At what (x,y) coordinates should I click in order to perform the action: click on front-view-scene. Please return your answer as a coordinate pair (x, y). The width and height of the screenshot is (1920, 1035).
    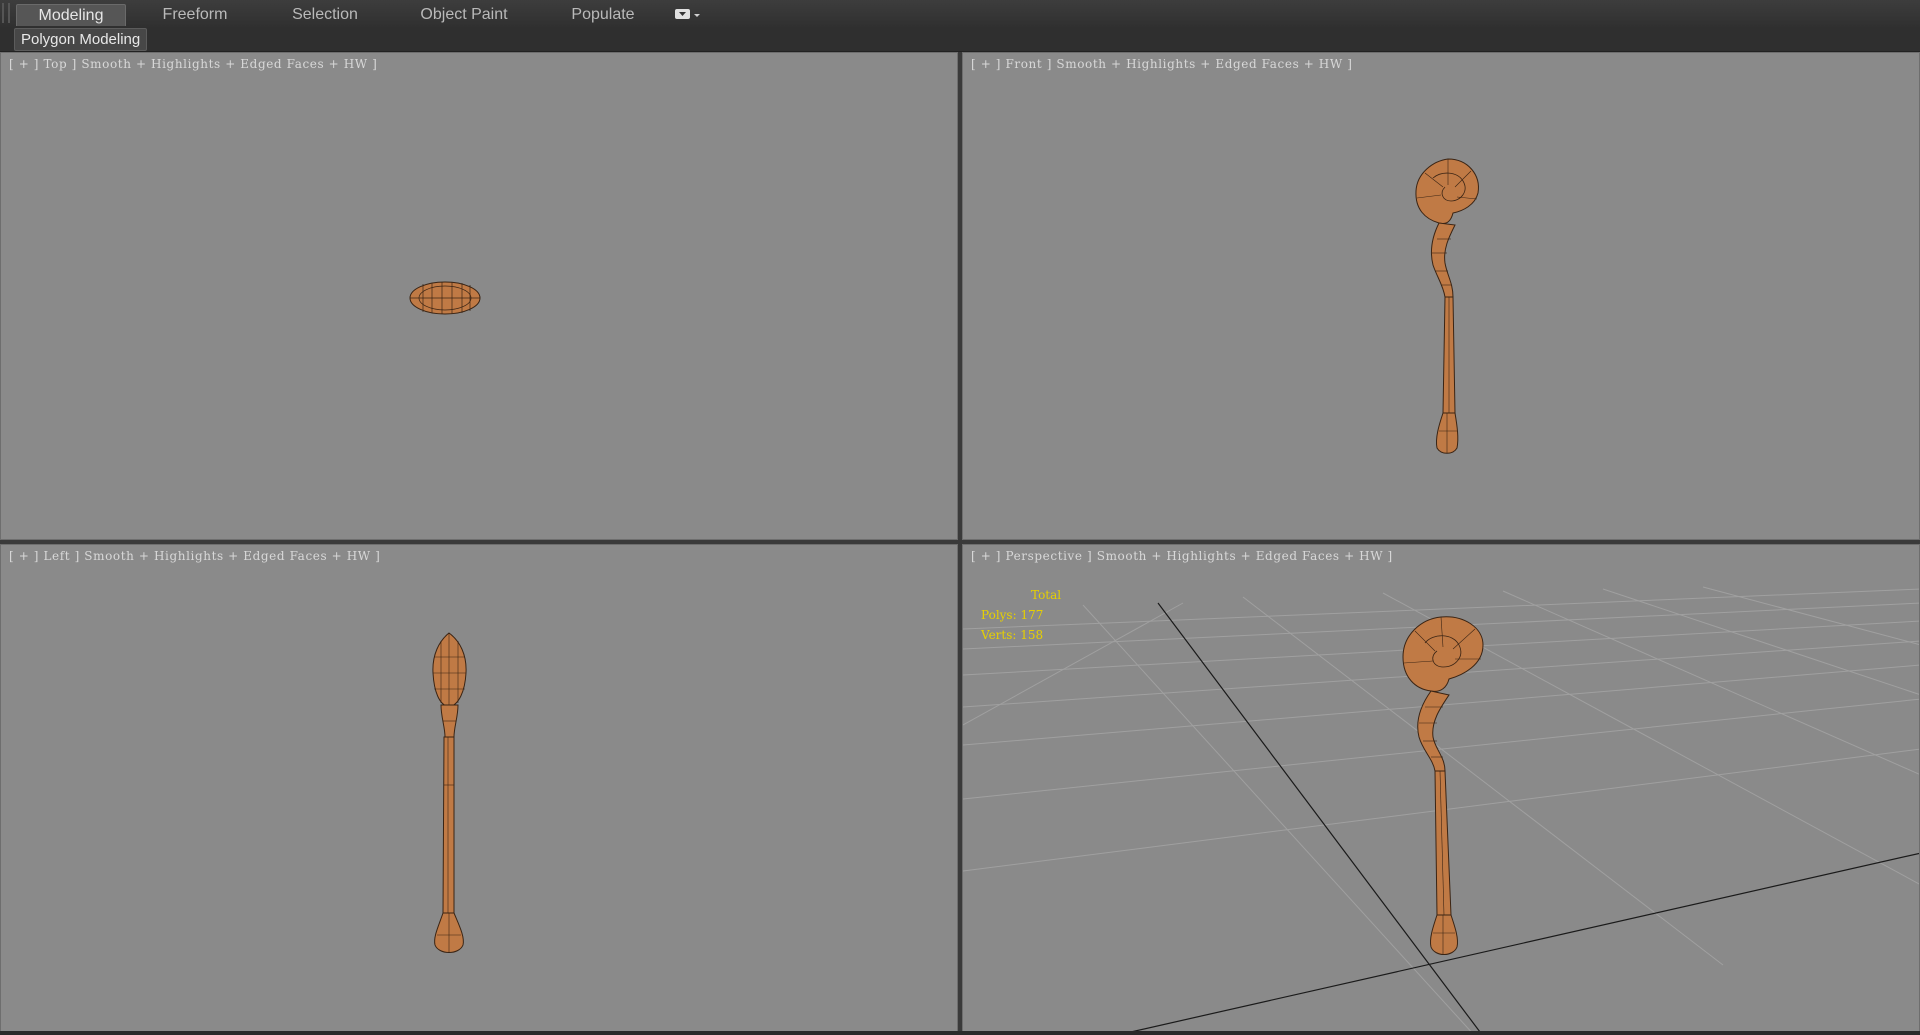
    Looking at the image, I should click on (1447, 306).